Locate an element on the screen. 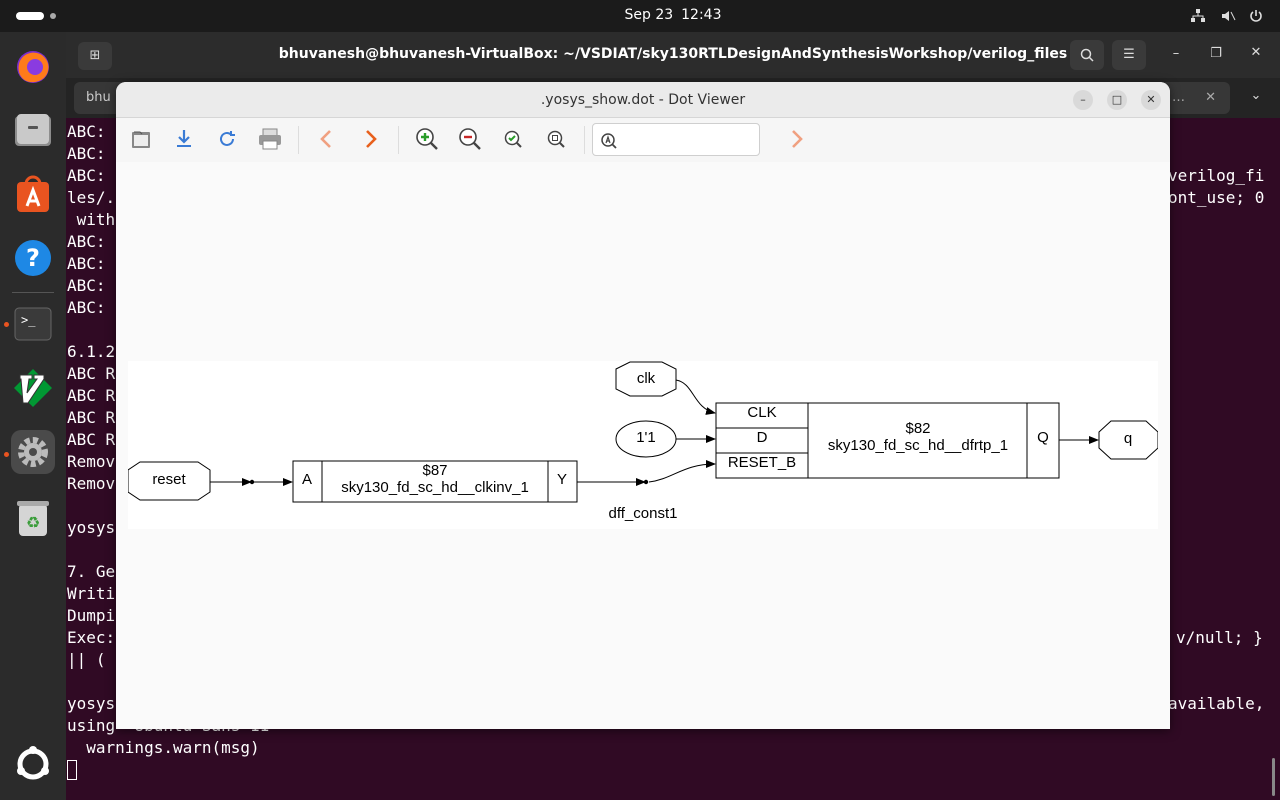 The width and height of the screenshot is (1280, 800). terminal-line-right: available, is located at coordinates (1216, 703).